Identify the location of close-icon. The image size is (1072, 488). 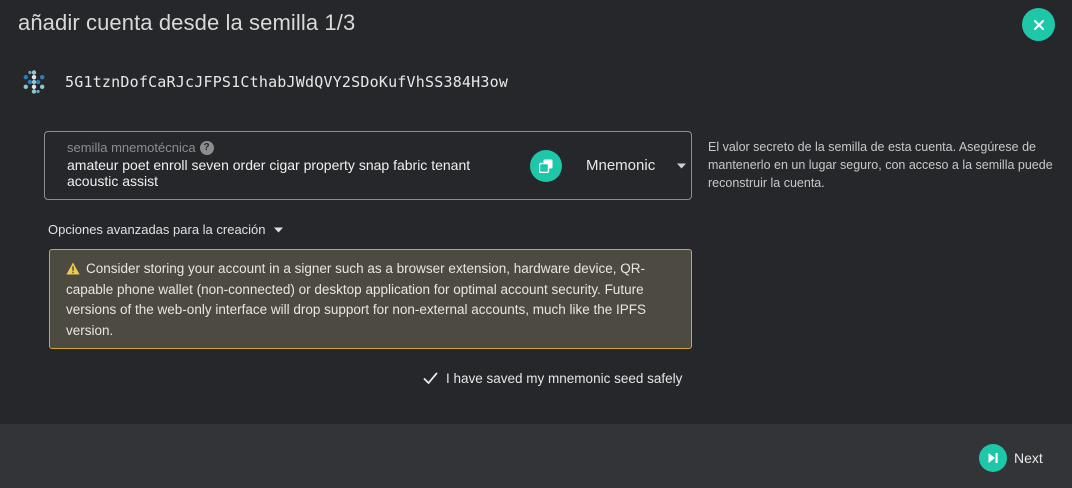
(1038, 24).